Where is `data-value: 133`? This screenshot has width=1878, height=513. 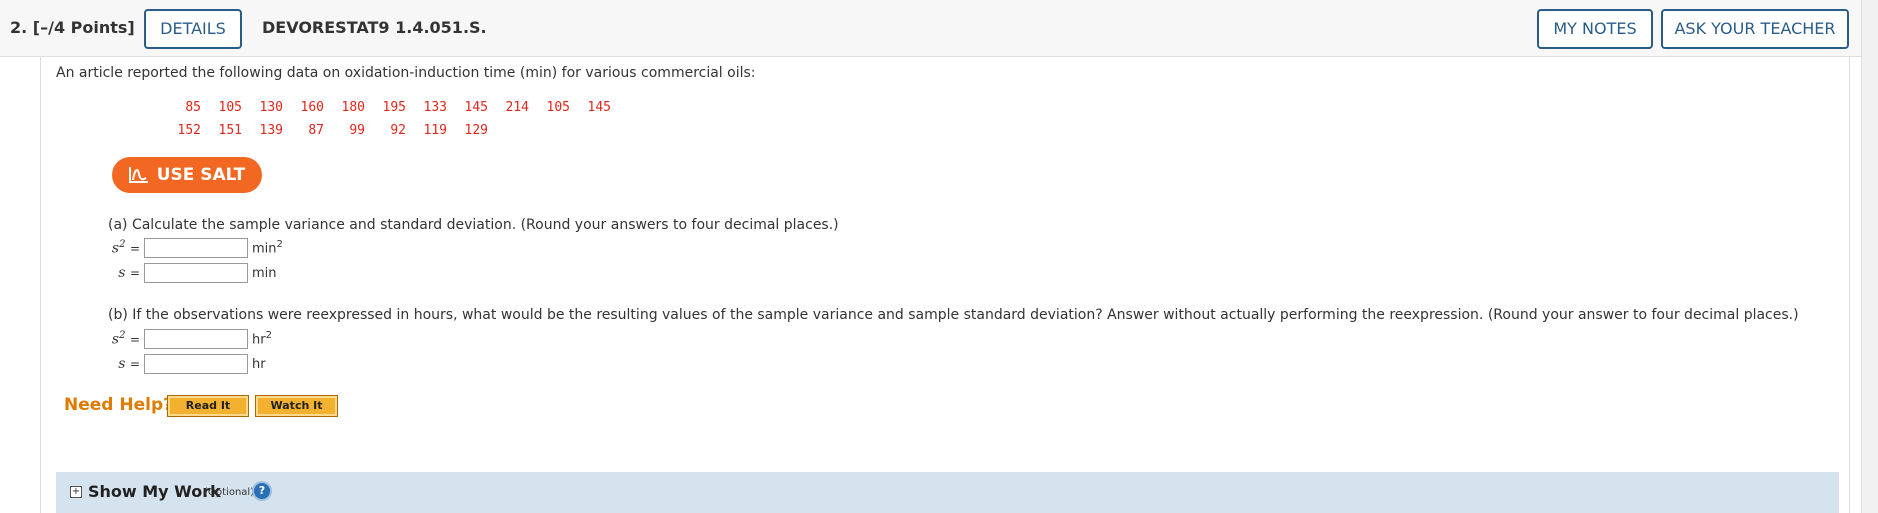 data-value: 133 is located at coordinates (435, 107).